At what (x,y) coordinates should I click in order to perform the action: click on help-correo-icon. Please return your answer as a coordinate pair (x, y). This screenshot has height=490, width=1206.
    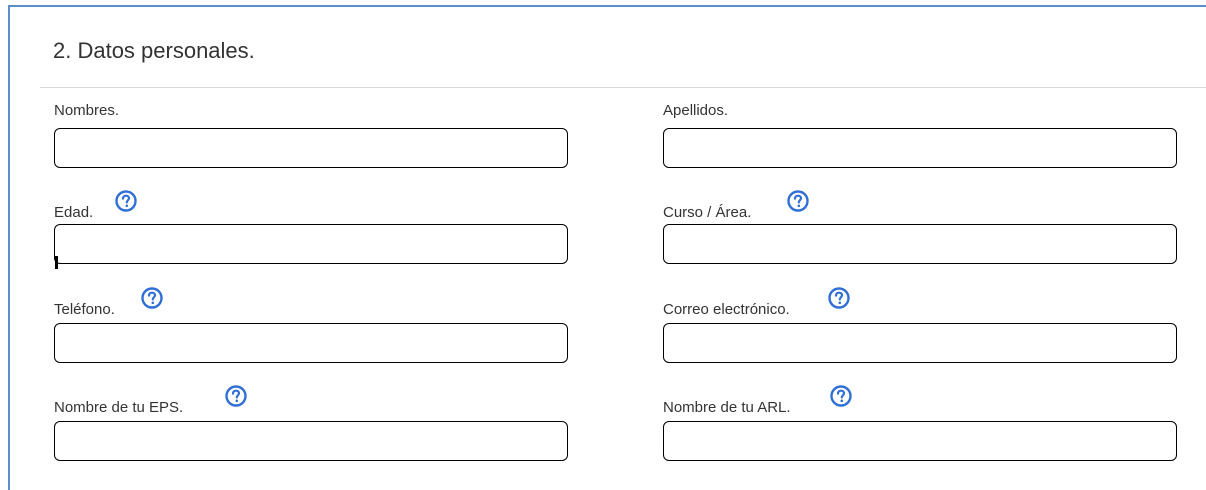
    Looking at the image, I should click on (839, 298).